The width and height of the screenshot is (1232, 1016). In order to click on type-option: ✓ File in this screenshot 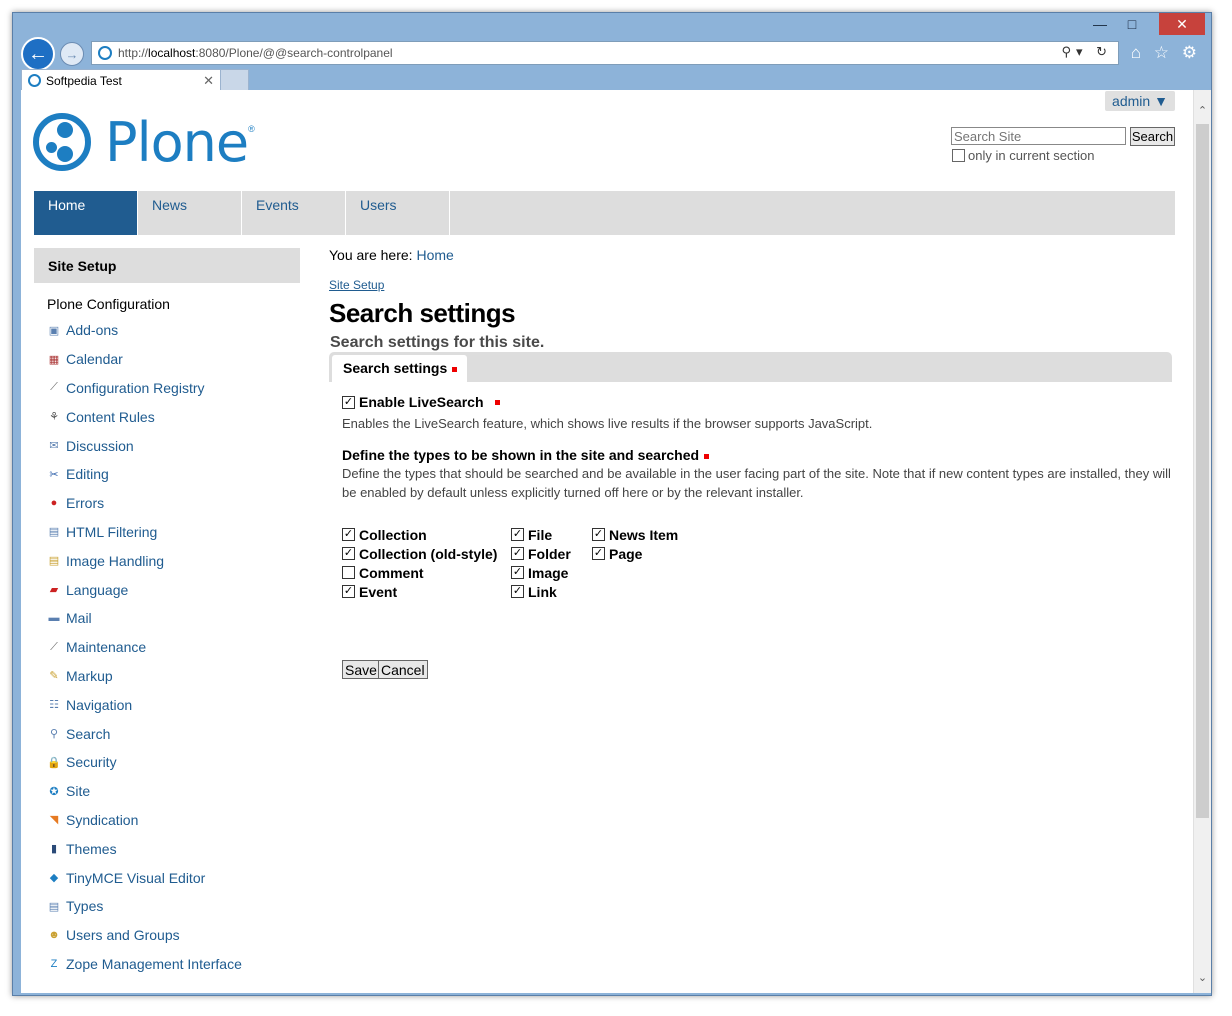, I will do `click(541, 534)`.